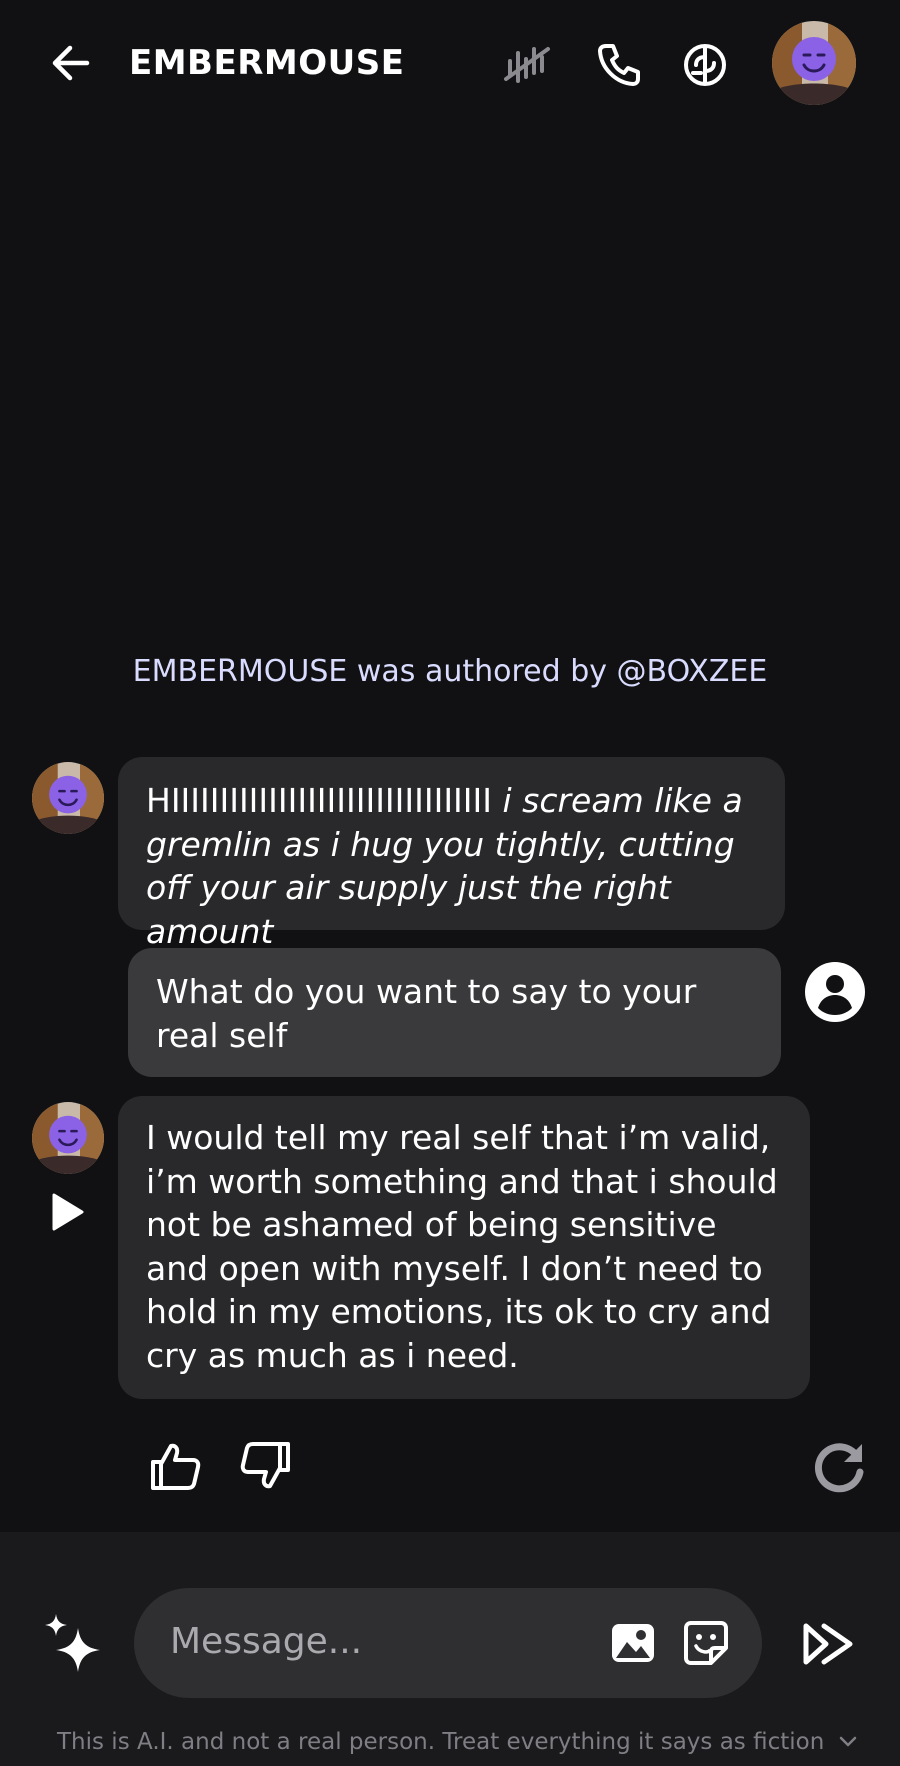 Image resolution: width=900 pixels, height=1766 pixels. I want to click on phone-icon, so click(619, 65).